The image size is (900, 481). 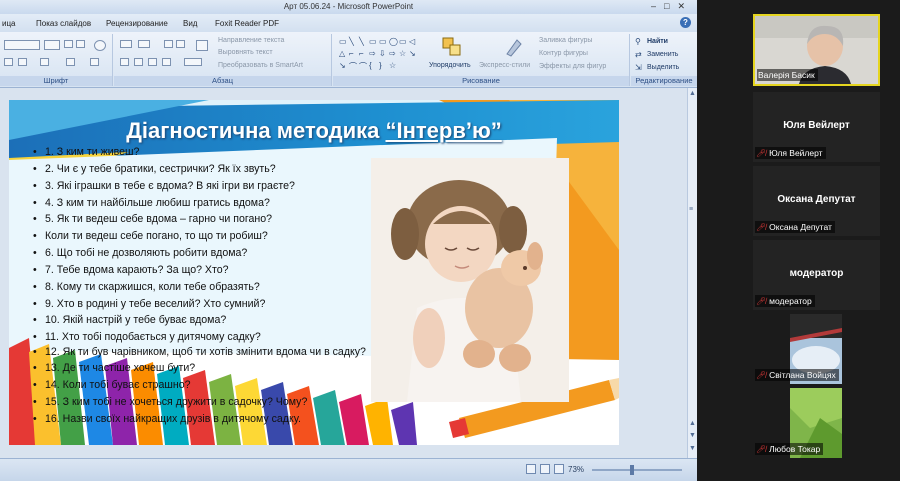 What do you see at coordinates (412, 41) in the screenshot?
I see `shape-option: ◁` at bounding box center [412, 41].